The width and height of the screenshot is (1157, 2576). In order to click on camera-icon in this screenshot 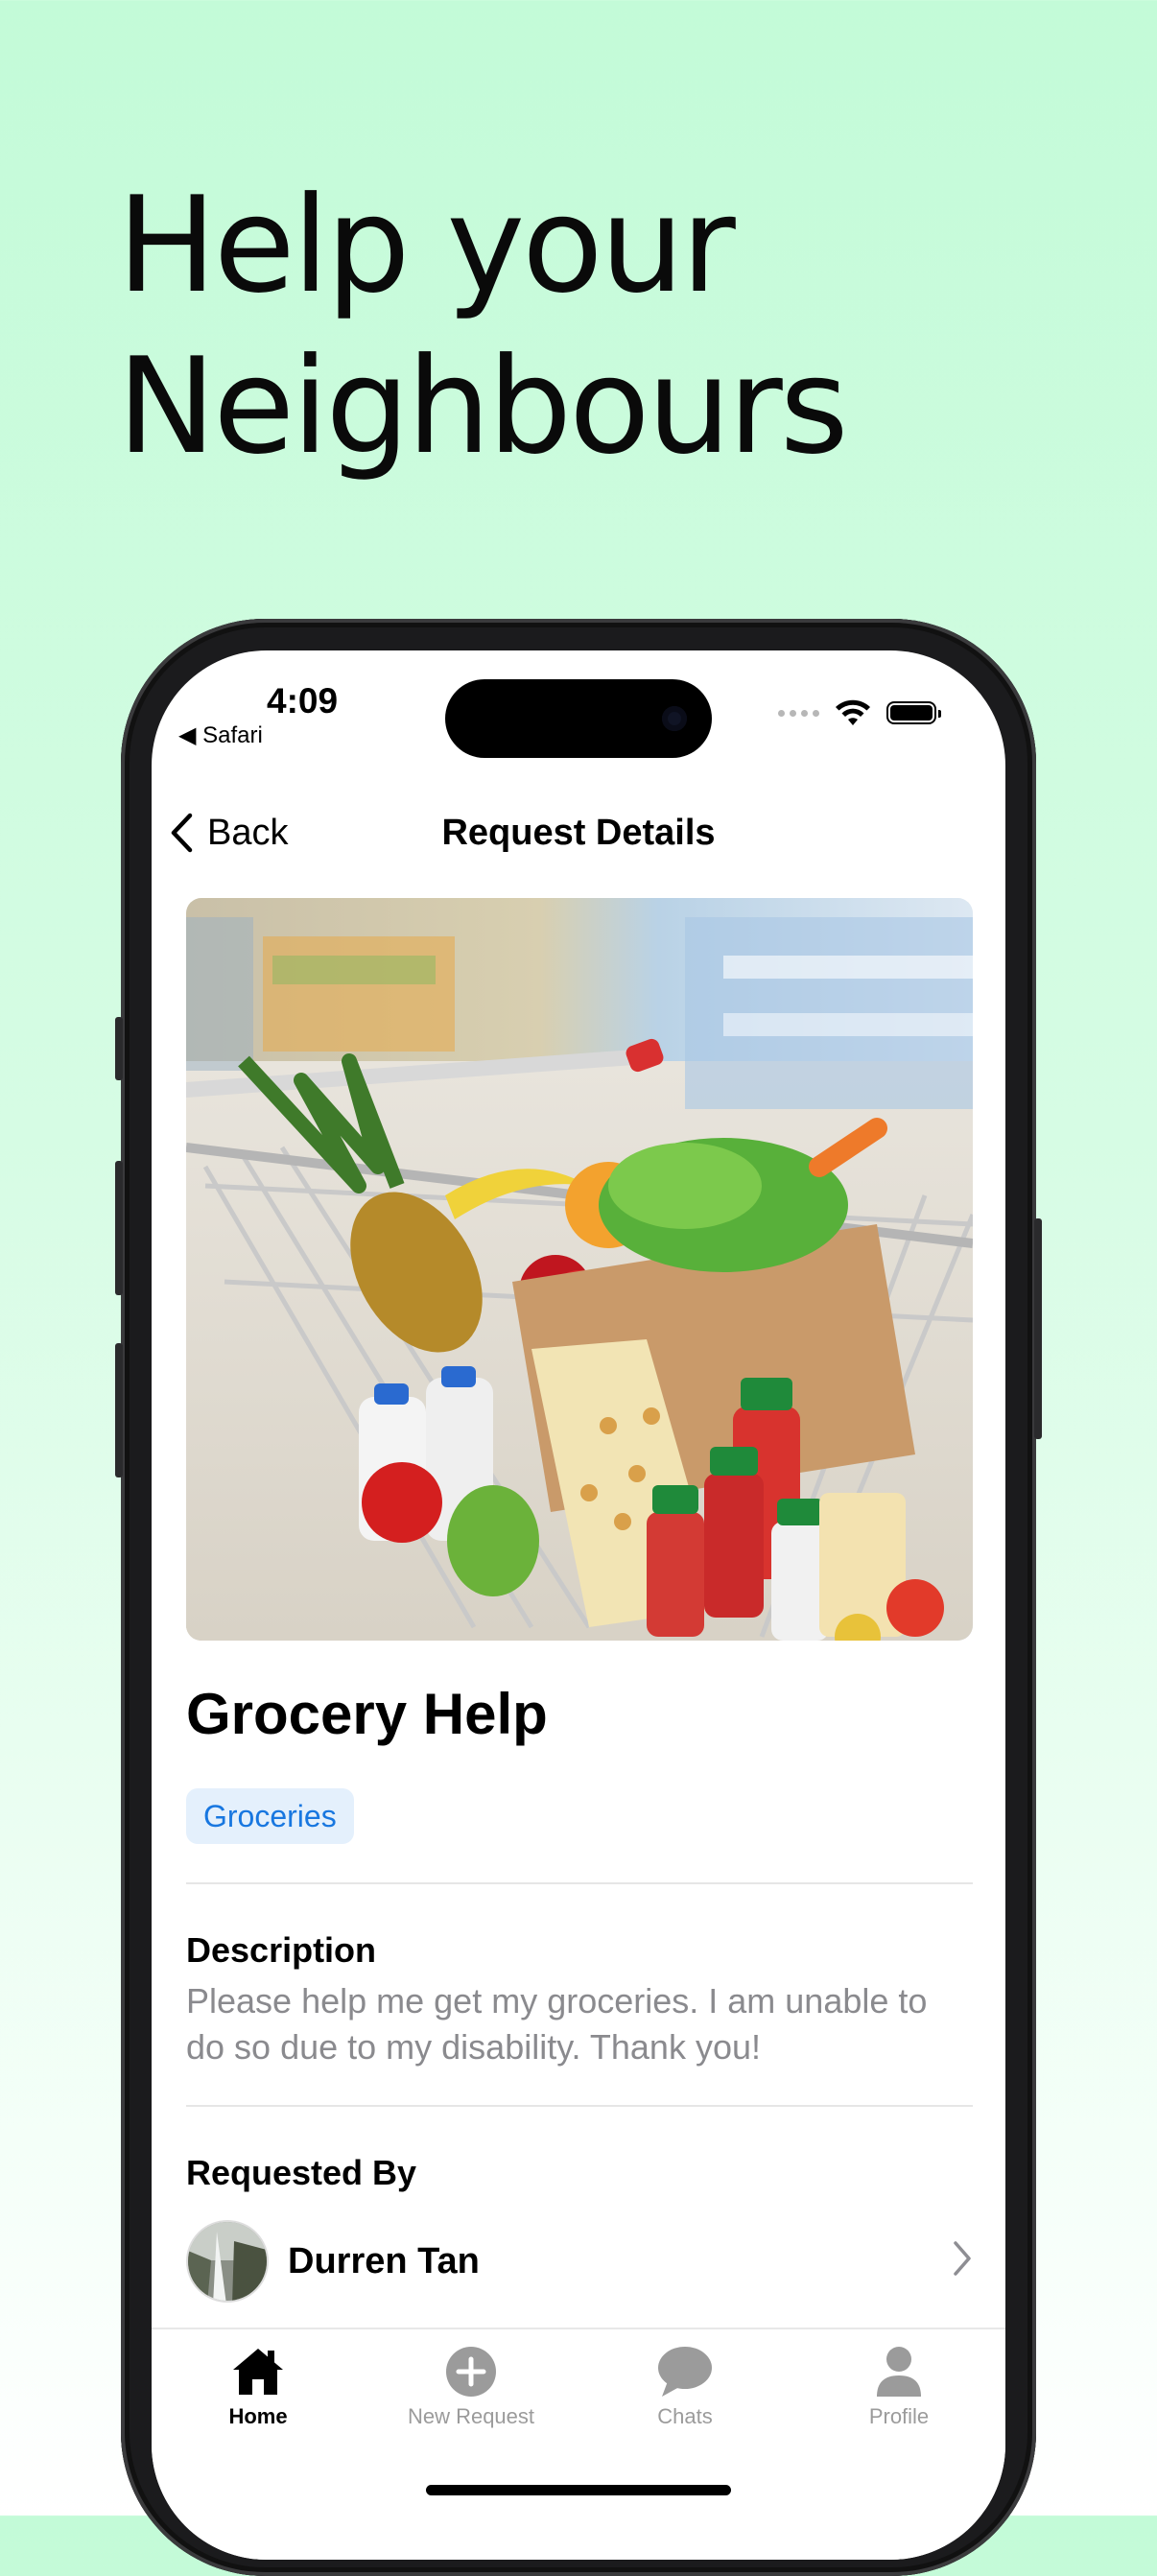, I will do `click(674, 719)`.